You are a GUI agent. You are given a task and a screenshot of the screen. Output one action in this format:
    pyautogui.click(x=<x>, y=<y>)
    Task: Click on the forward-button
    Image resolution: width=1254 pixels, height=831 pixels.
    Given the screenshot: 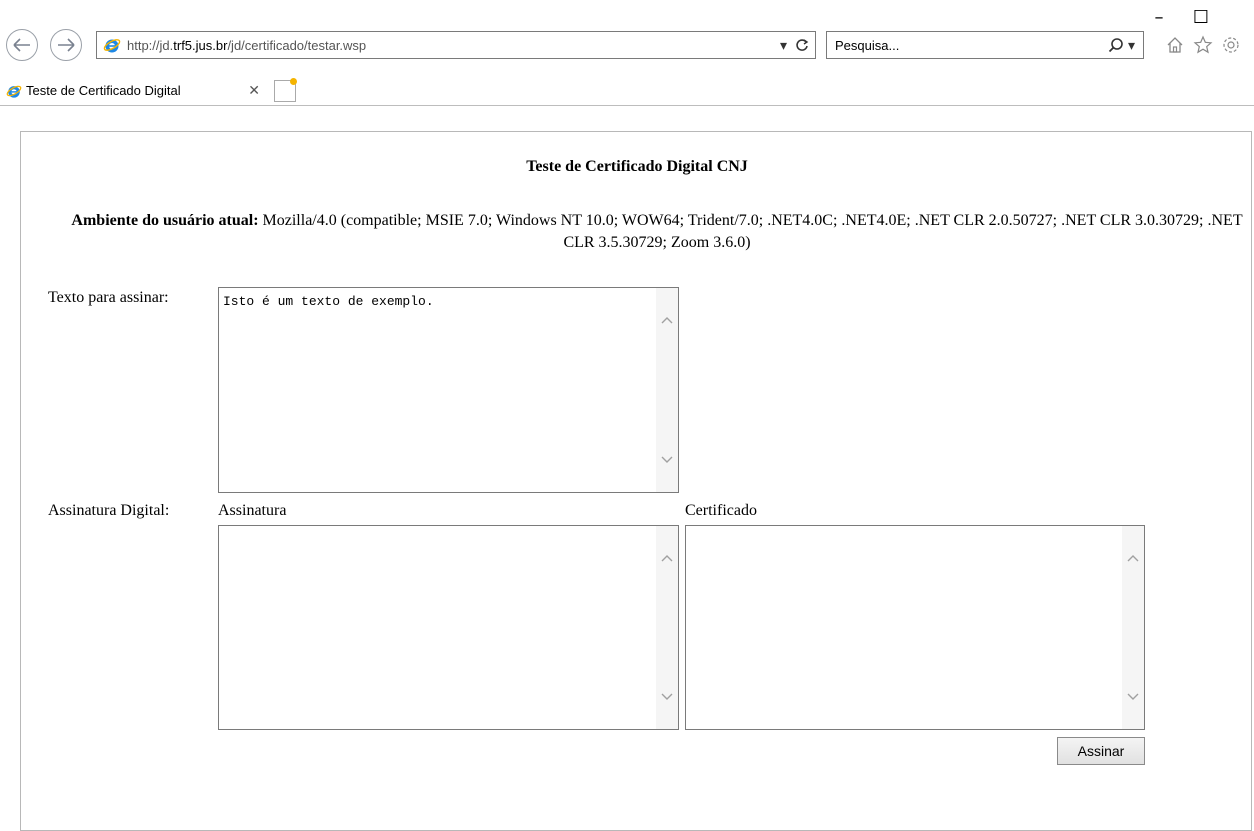 What is the action you would take?
    pyautogui.click(x=66, y=45)
    